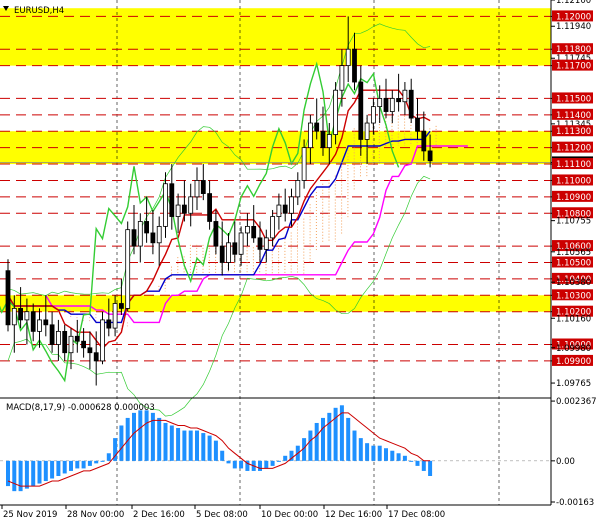 The height and width of the screenshot is (524, 597). What do you see at coordinates (573, 132) in the screenshot?
I see `price-label: 1.11300` at bounding box center [573, 132].